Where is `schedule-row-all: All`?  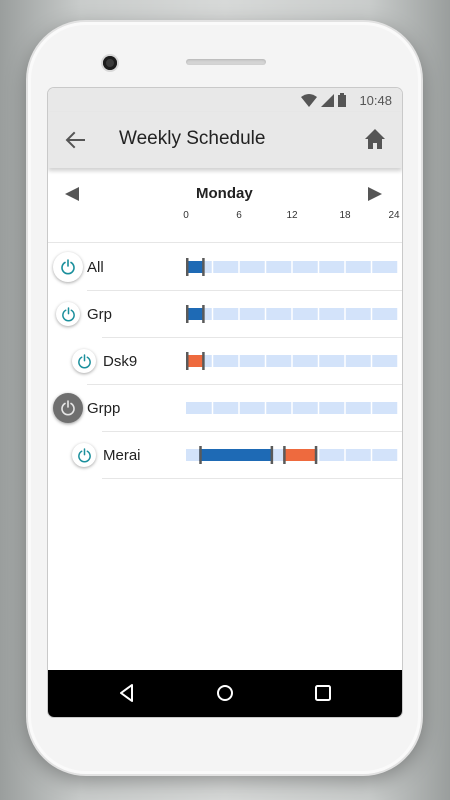 schedule-row-all: All is located at coordinates (225, 267).